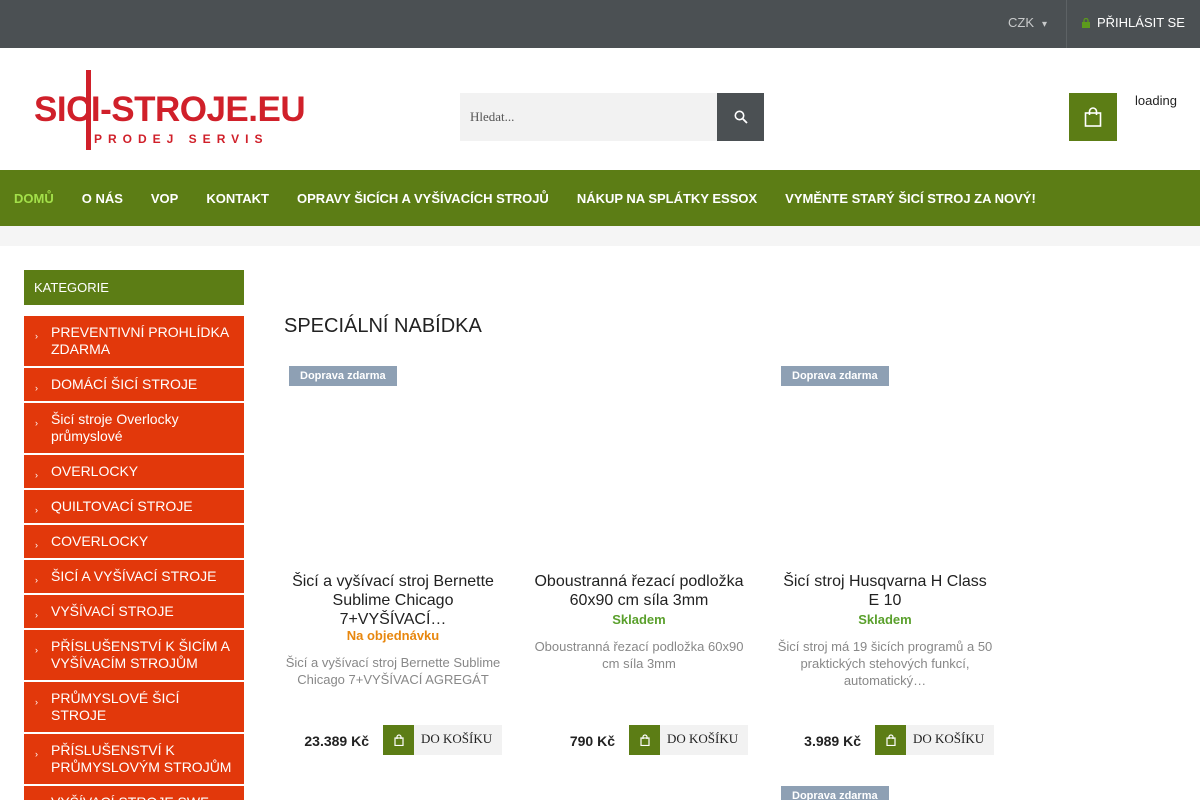 The image size is (1200, 800). I want to click on logo-text: SICI-STROJE.EU, so click(170, 109).